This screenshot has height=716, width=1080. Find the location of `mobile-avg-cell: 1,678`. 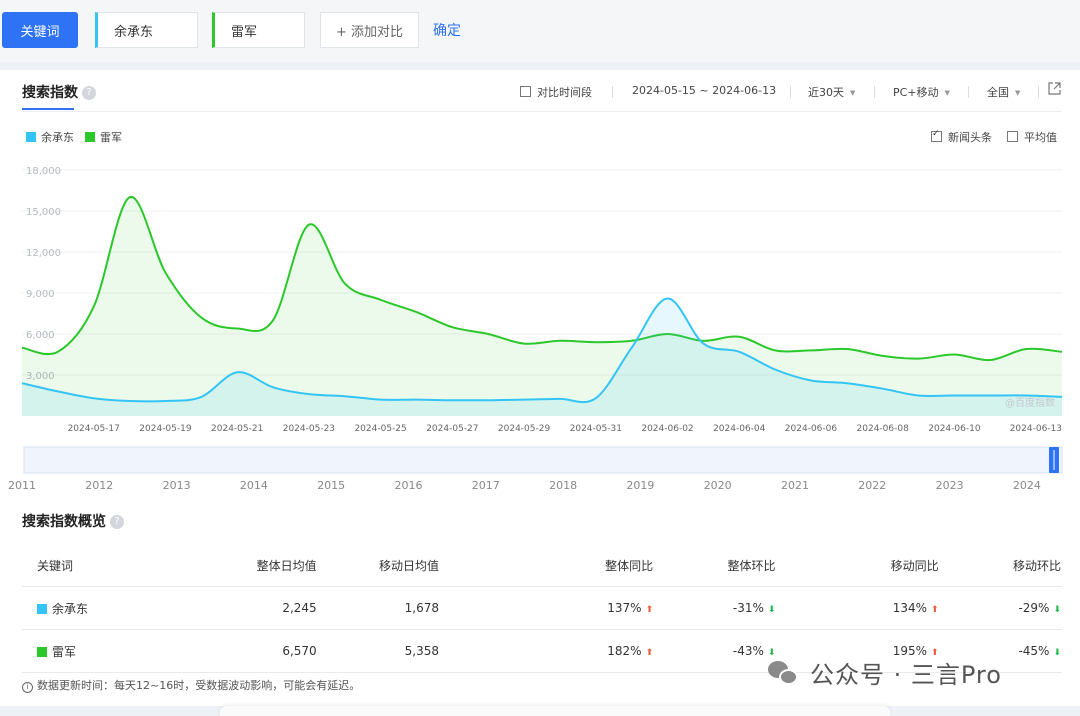

mobile-avg-cell: 1,678 is located at coordinates (379, 608).